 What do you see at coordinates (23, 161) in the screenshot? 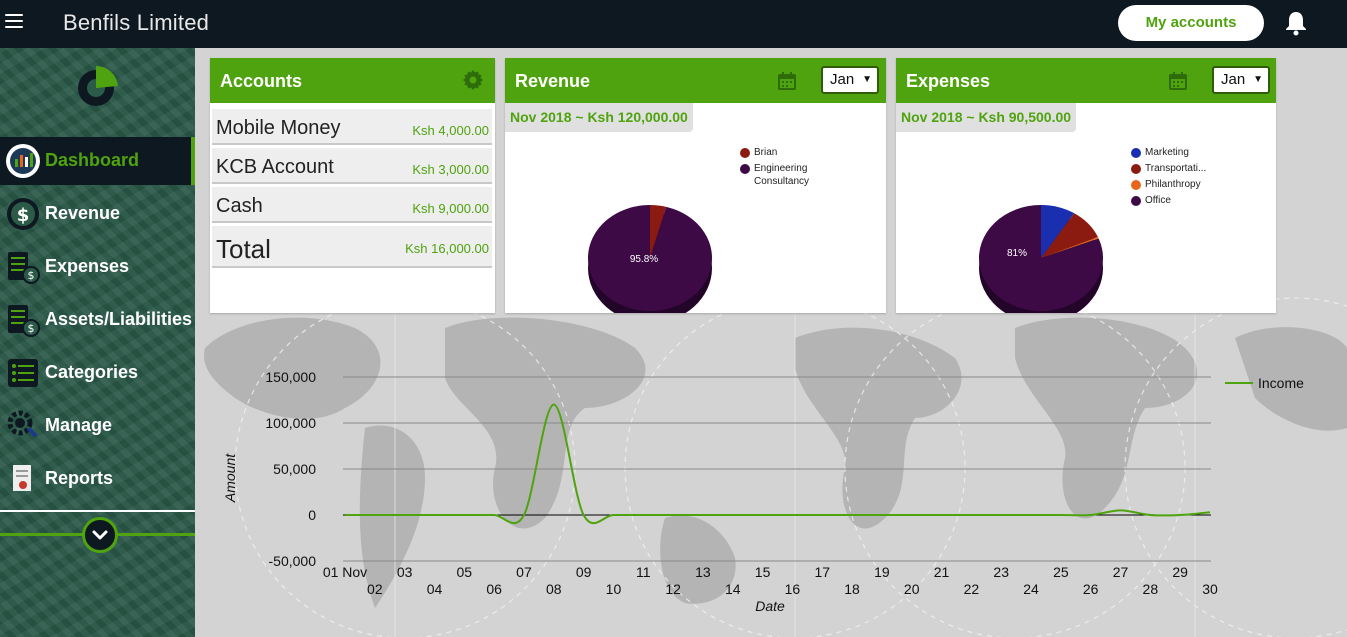
I see `dashboard-icon` at bounding box center [23, 161].